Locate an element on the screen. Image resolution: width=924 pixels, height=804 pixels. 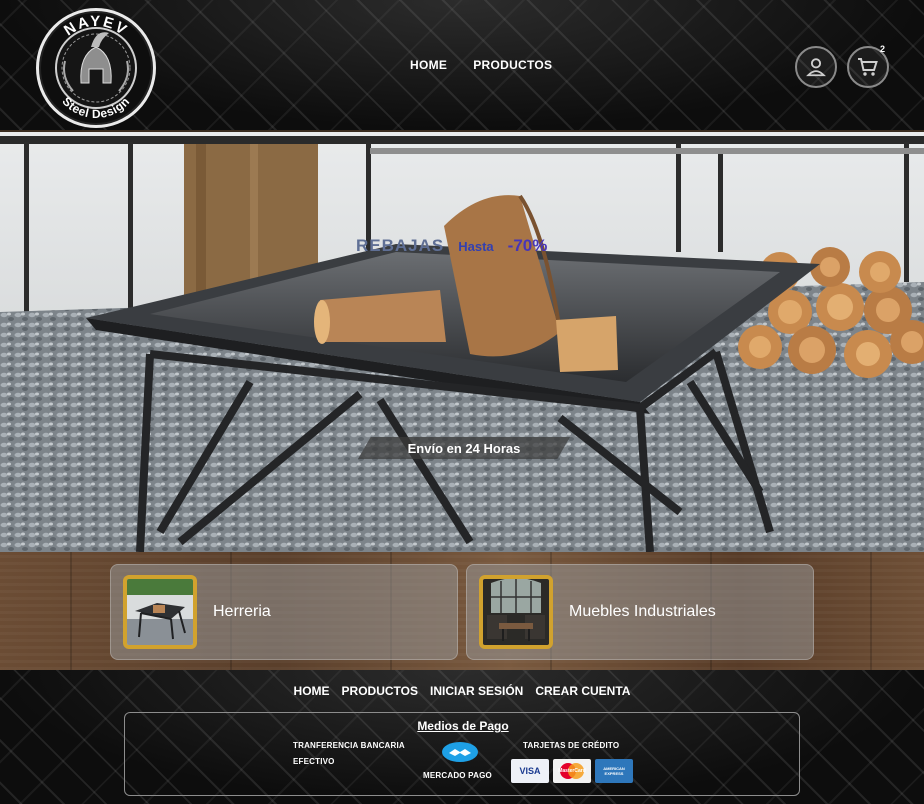
category-card-herreria: Herreria is located at coordinates (284, 612).